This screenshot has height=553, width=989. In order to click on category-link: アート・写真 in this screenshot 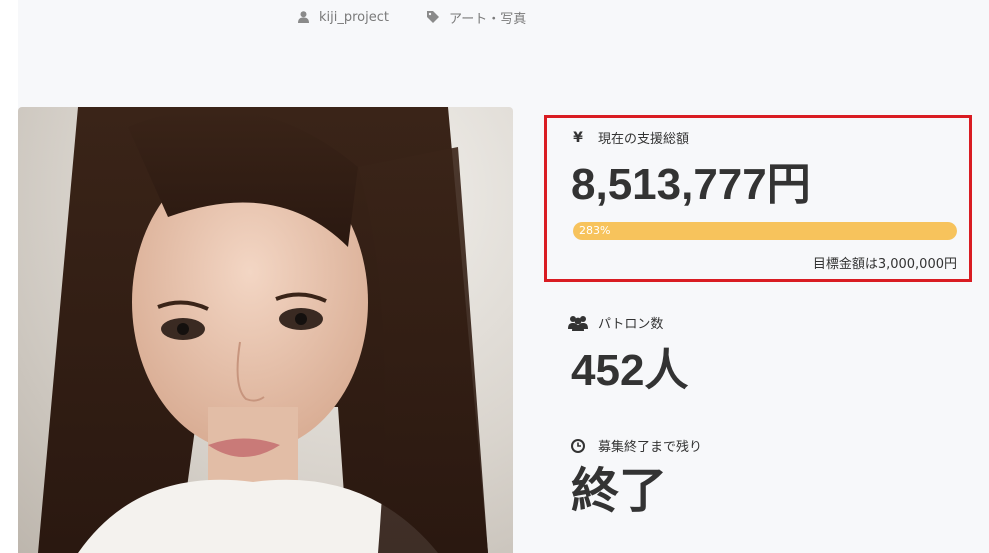, I will do `click(476, 17)`.